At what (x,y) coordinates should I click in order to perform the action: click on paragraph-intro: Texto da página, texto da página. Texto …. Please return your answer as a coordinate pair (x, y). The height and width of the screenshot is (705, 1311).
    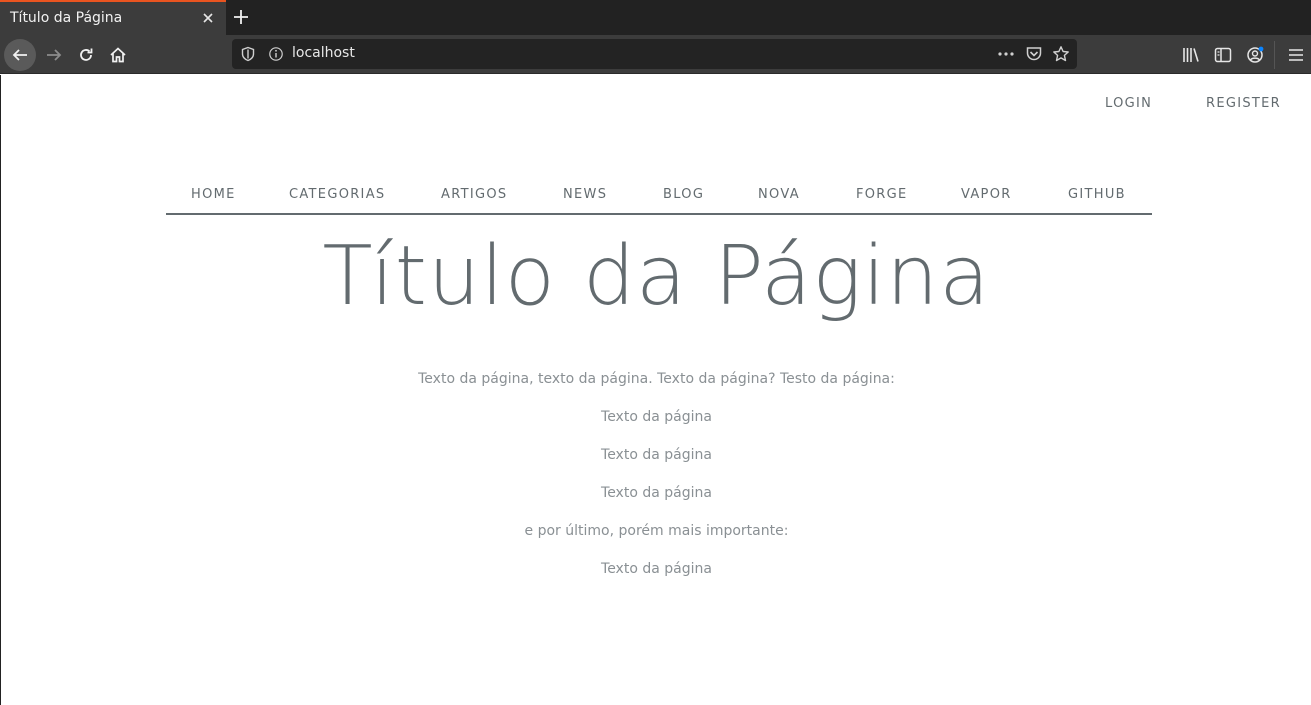
    Looking at the image, I should click on (656, 379).